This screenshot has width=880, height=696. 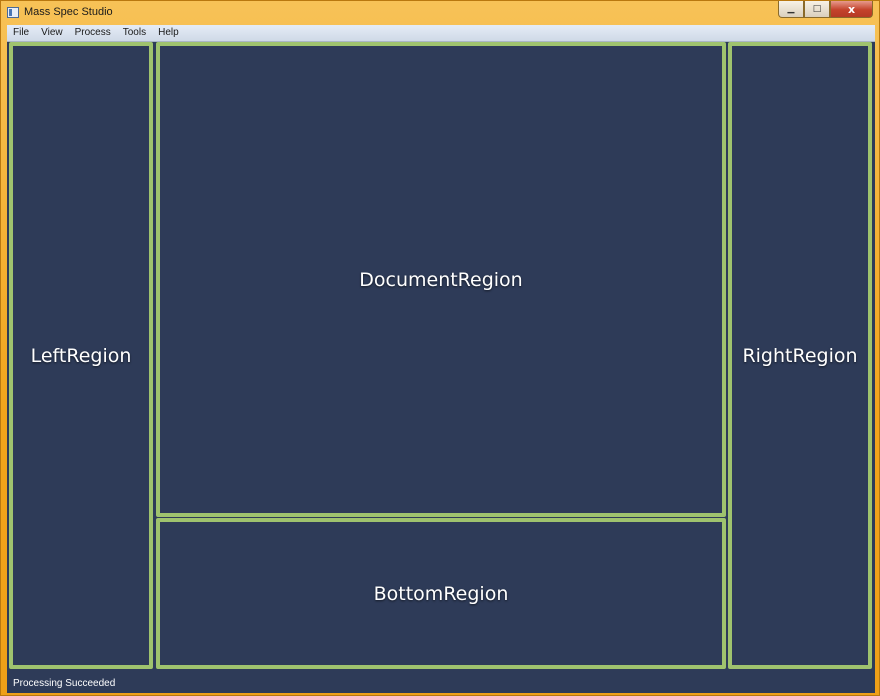 What do you see at coordinates (13, 12) in the screenshot?
I see `app-window-icon` at bounding box center [13, 12].